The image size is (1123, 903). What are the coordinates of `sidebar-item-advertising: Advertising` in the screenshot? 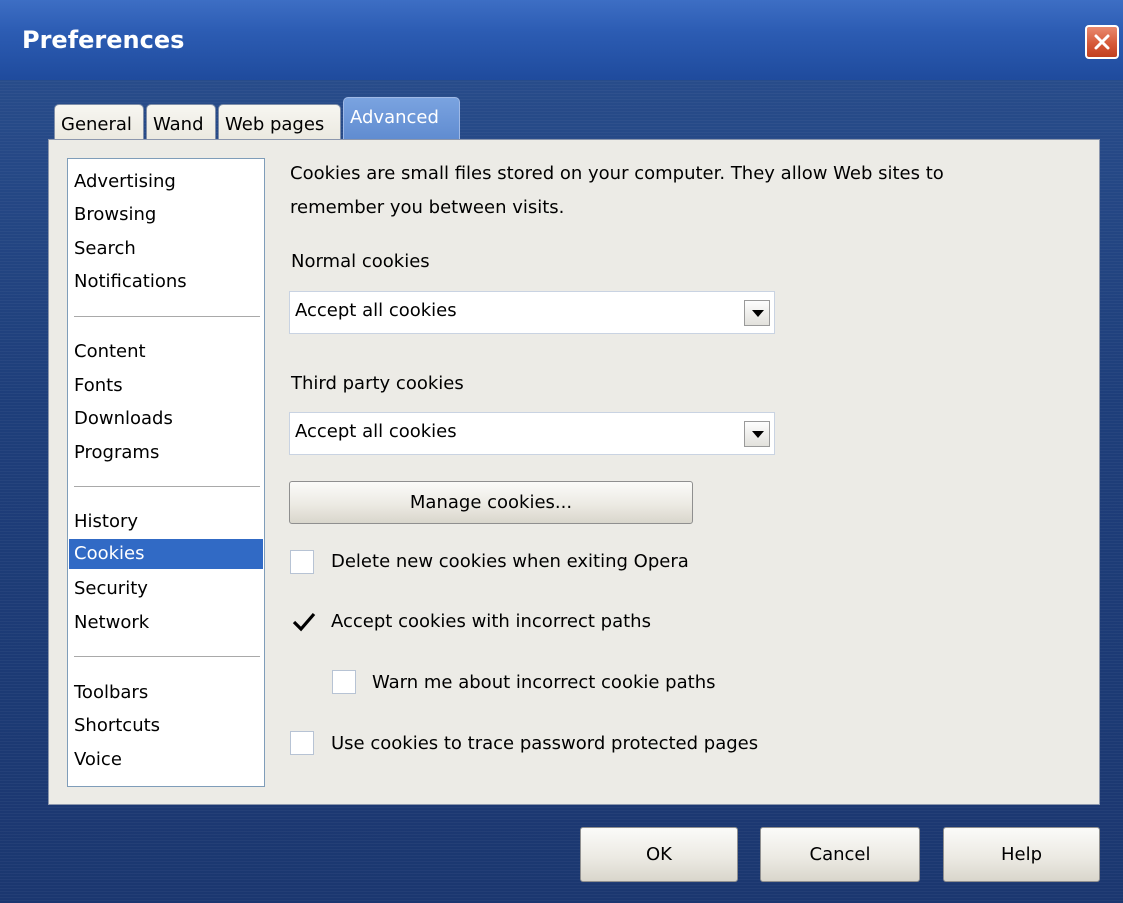 It's located at (166, 181).